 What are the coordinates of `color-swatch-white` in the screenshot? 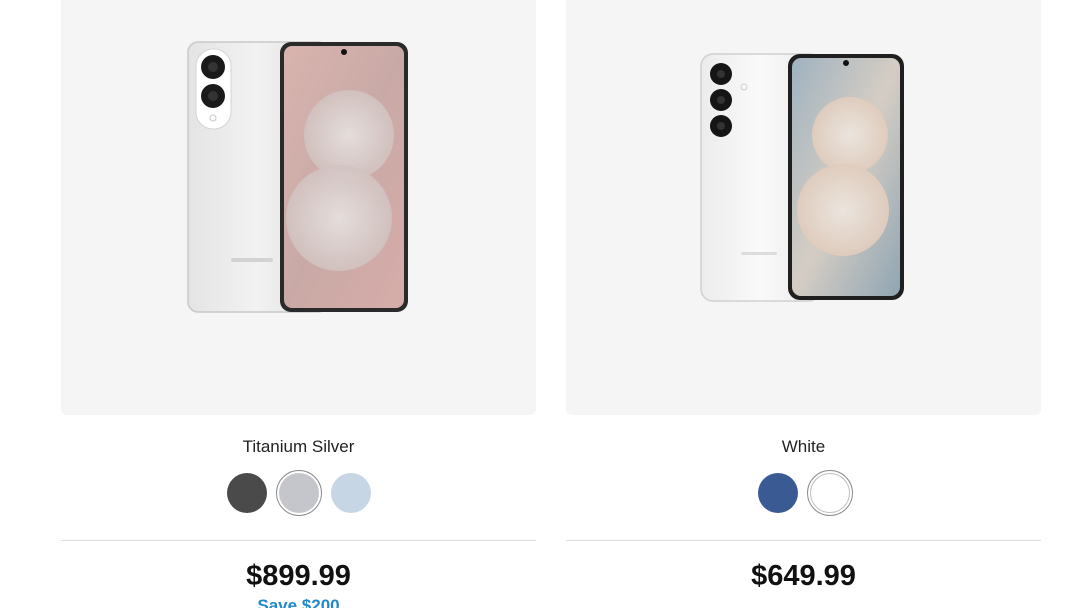 It's located at (829, 493).